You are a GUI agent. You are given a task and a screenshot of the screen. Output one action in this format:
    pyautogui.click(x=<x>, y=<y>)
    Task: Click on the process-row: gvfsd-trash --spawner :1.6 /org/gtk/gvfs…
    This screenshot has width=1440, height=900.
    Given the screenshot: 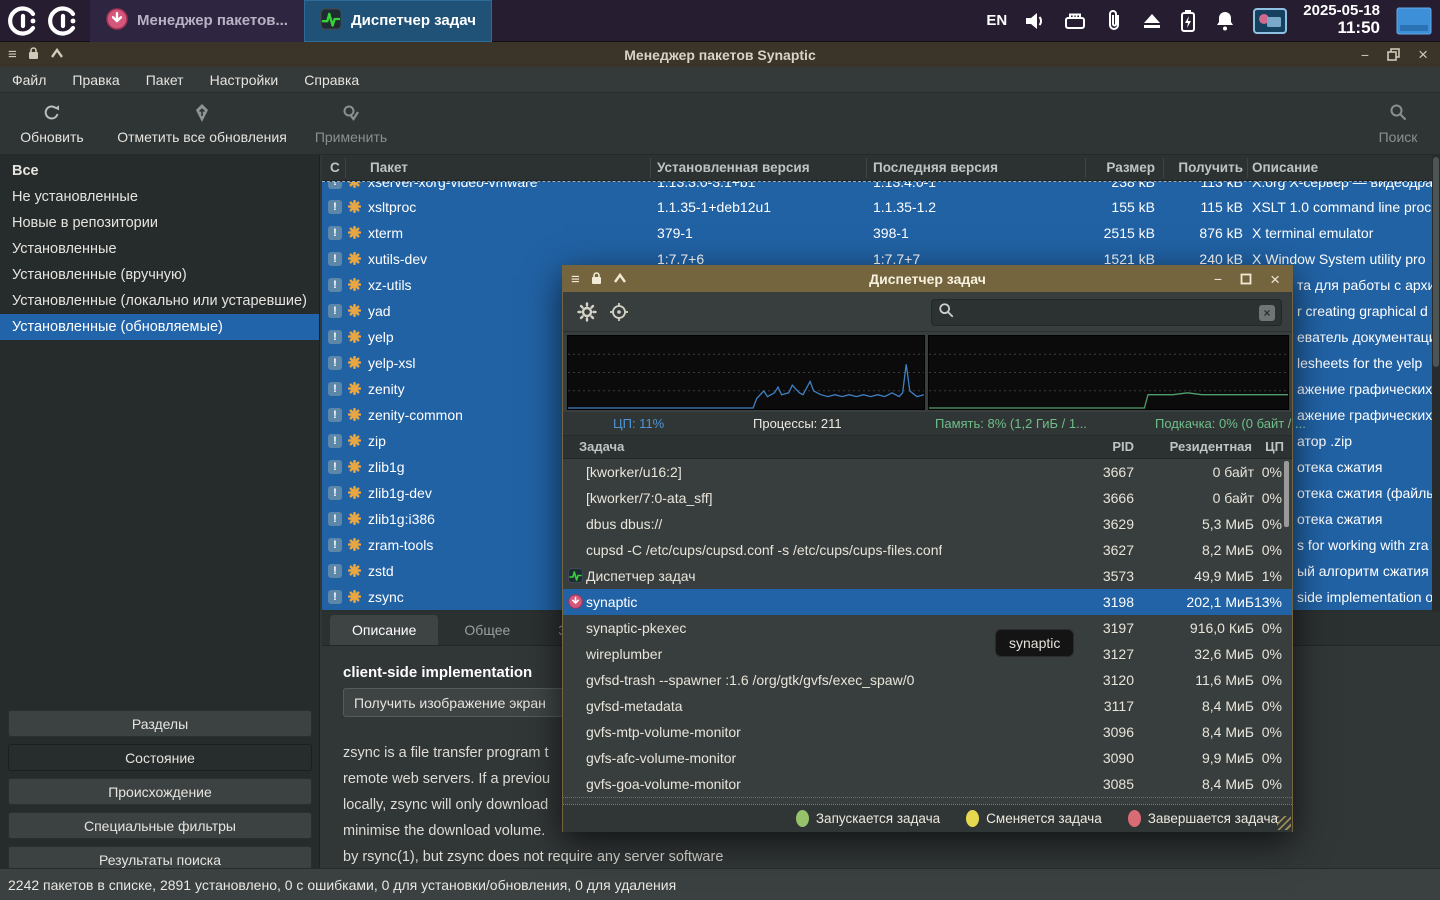 What is the action you would take?
    pyautogui.click(x=927, y=680)
    